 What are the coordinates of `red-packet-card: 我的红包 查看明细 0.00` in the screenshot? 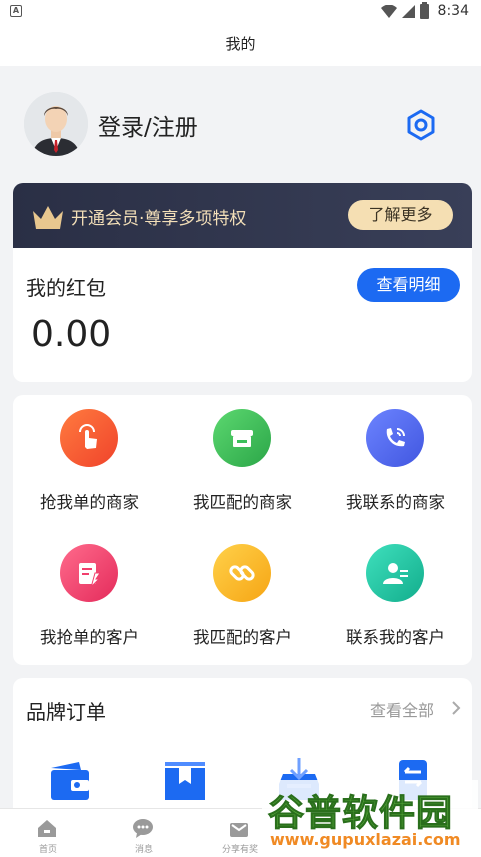 It's located at (242, 315).